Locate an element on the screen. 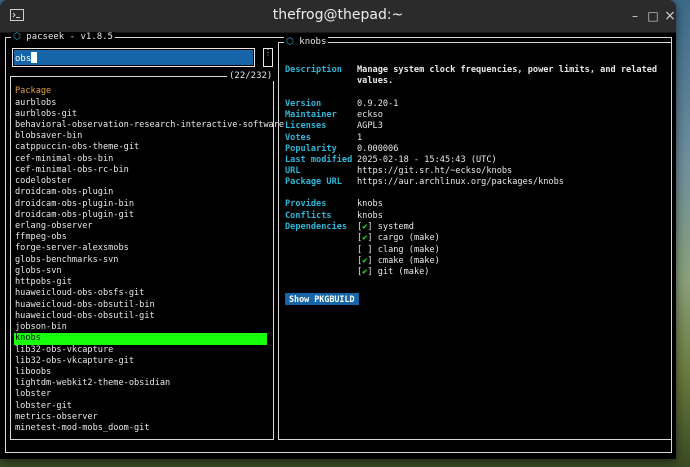 Image resolution: width=690 pixels, height=467 pixels. description-label: Description is located at coordinates (313, 70).